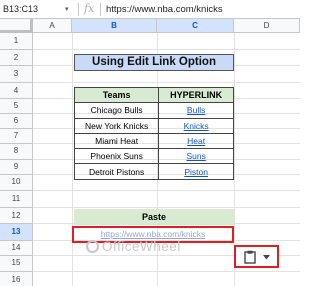 The height and width of the screenshot is (286, 320). What do you see at coordinates (89, 8) in the screenshot?
I see `fx-icon: fx` at bounding box center [89, 8].